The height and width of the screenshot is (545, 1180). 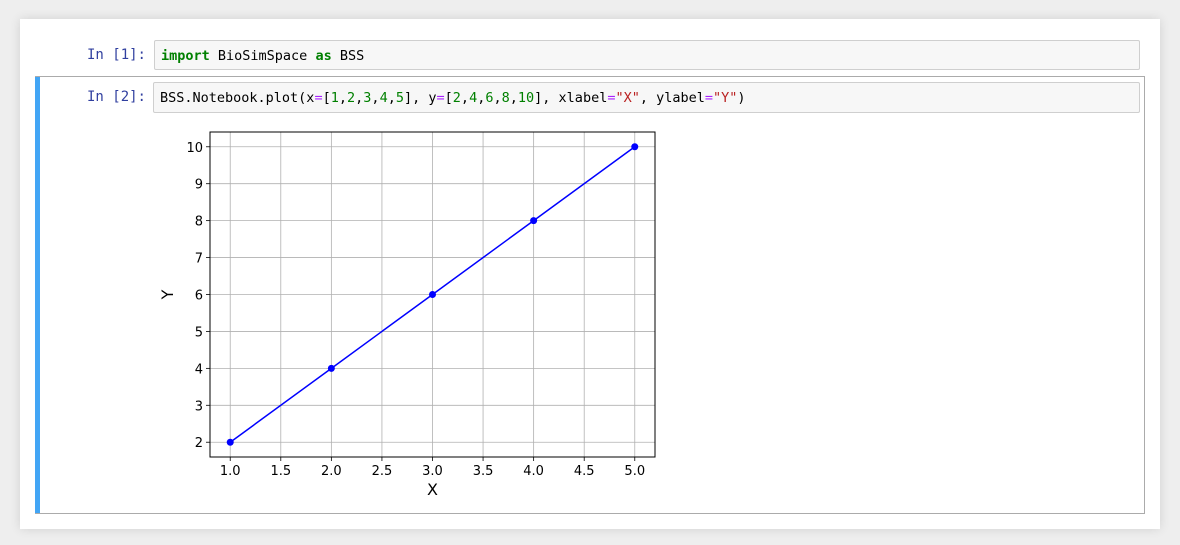 I want to click on y-tick-label: 9, so click(x=199, y=185).